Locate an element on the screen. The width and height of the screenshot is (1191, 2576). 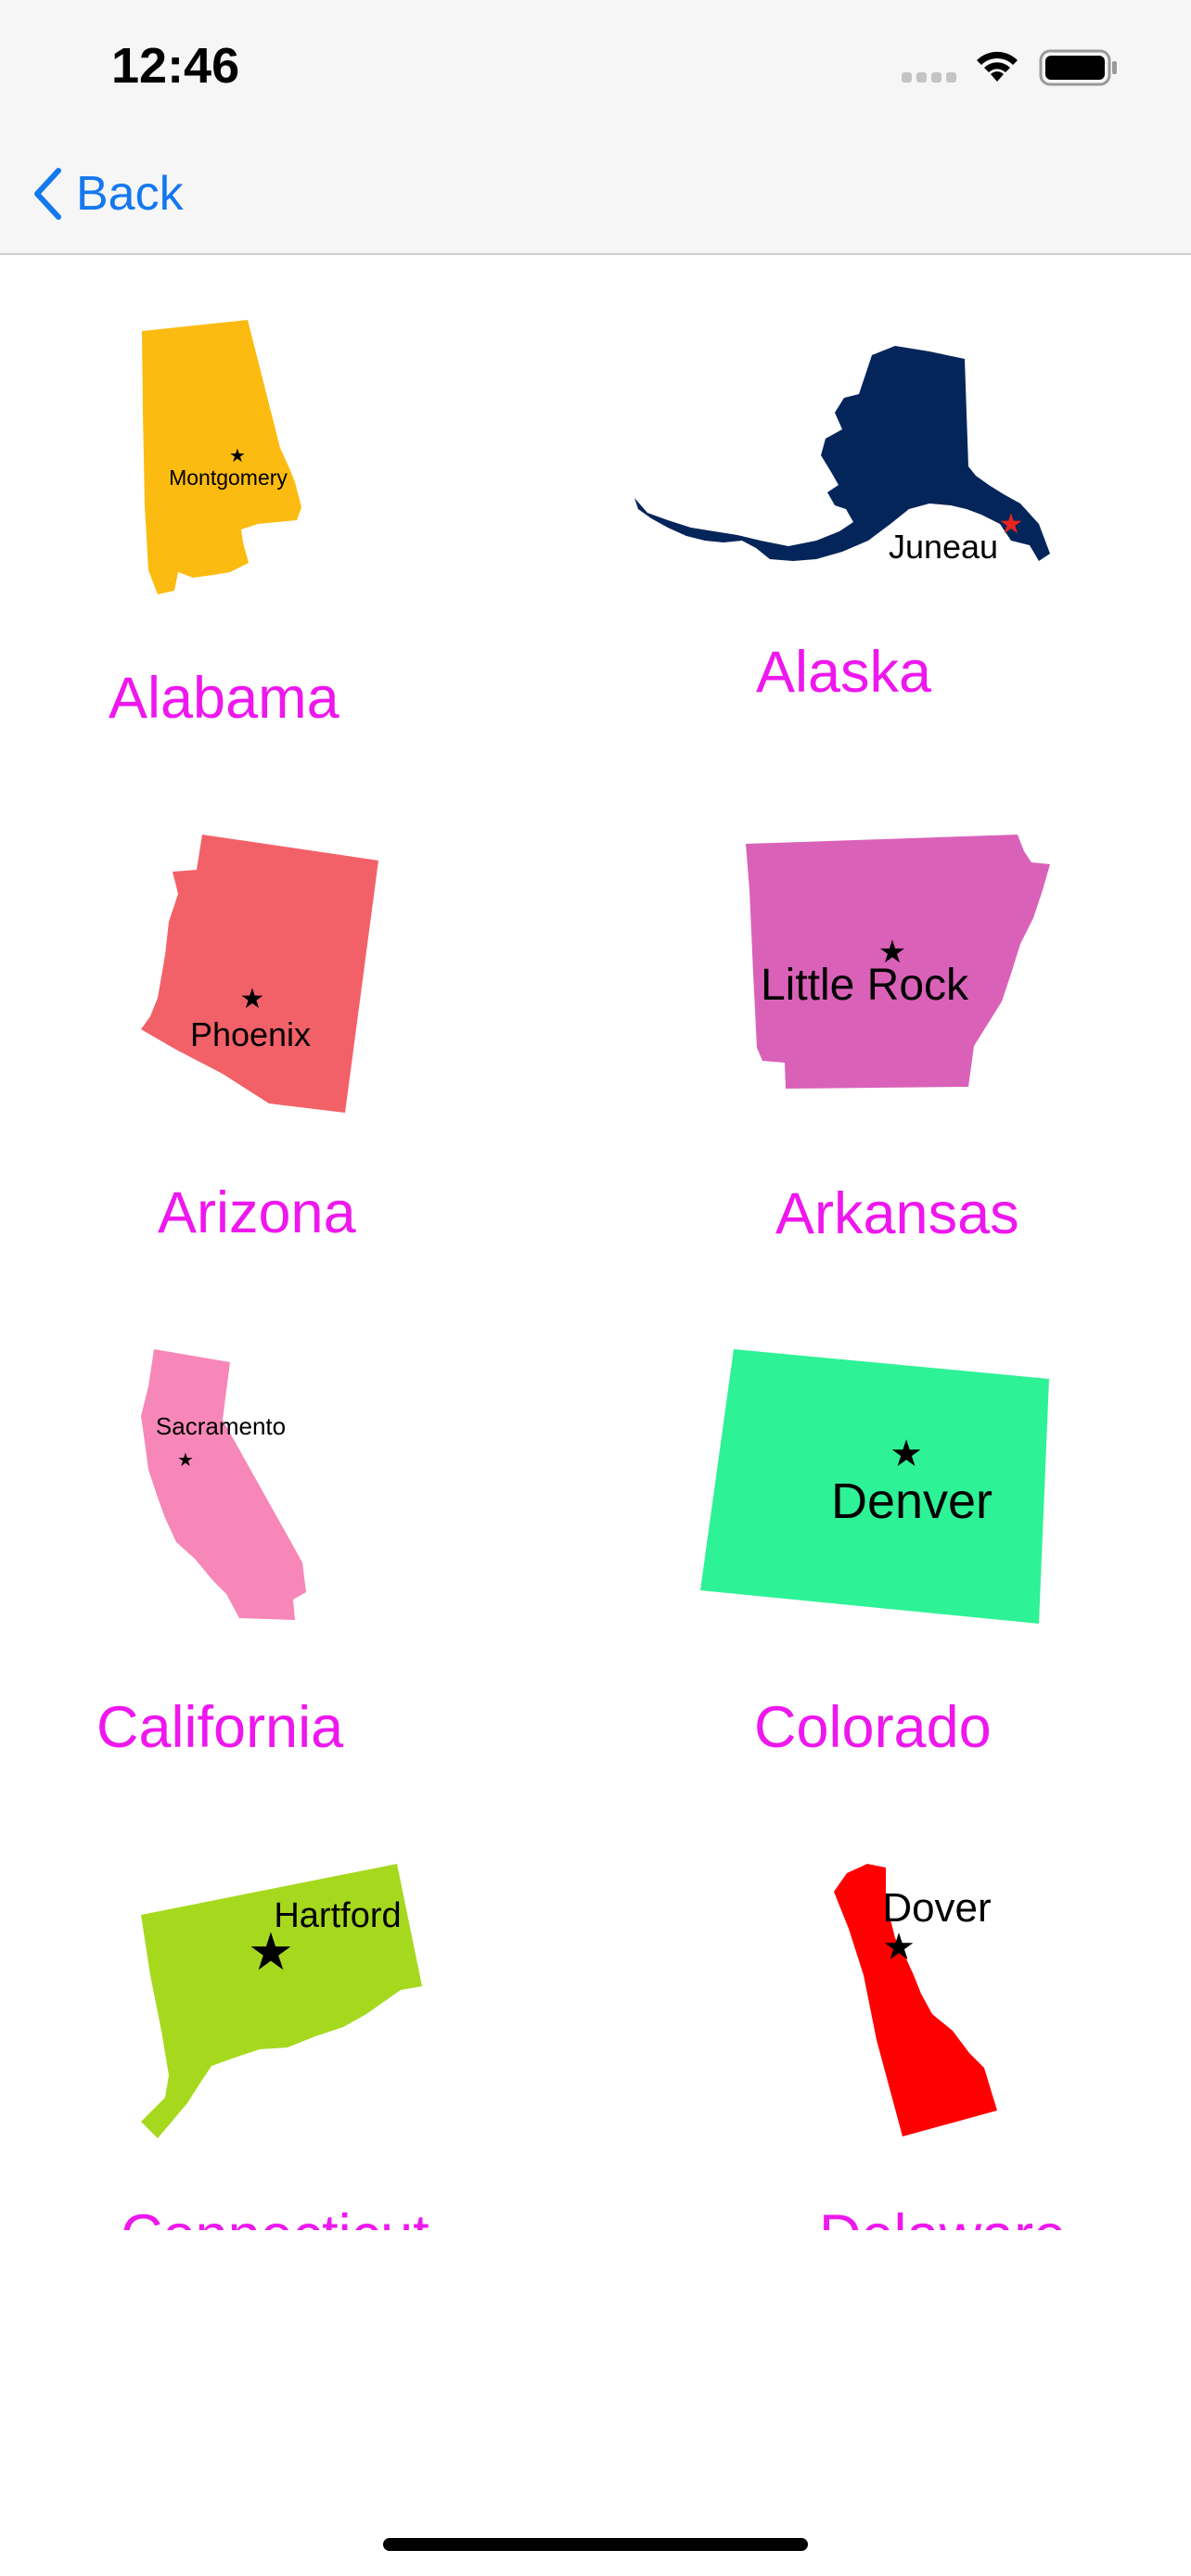
state-label-california: California is located at coordinates (219, 1727).